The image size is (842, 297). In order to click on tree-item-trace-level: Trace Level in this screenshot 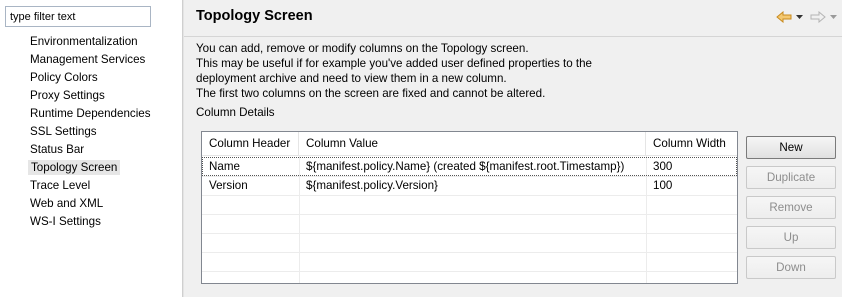, I will do `click(90, 187)`.